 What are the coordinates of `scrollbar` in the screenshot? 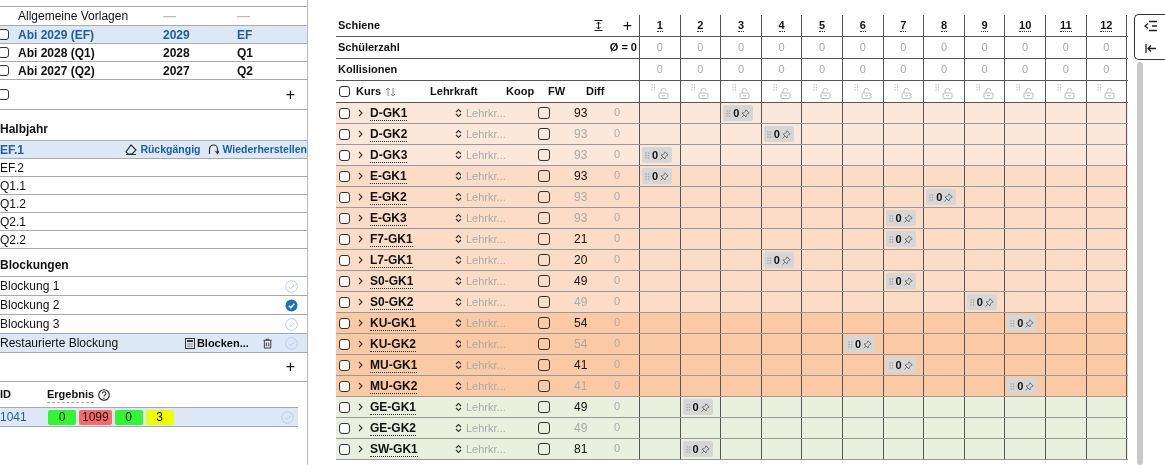 It's located at (1140, 263).